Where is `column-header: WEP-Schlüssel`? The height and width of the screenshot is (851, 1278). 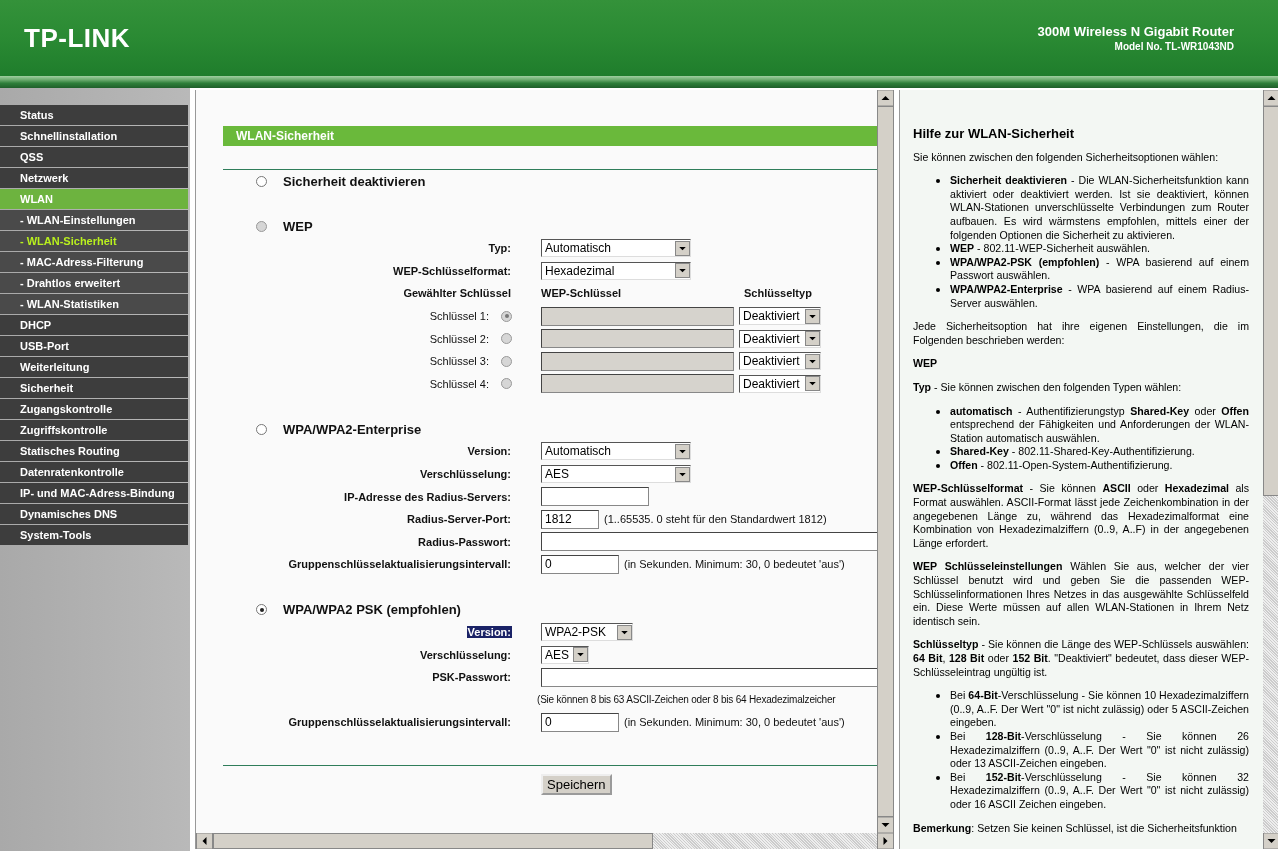 column-header: WEP-Schlüssel is located at coordinates (582, 293).